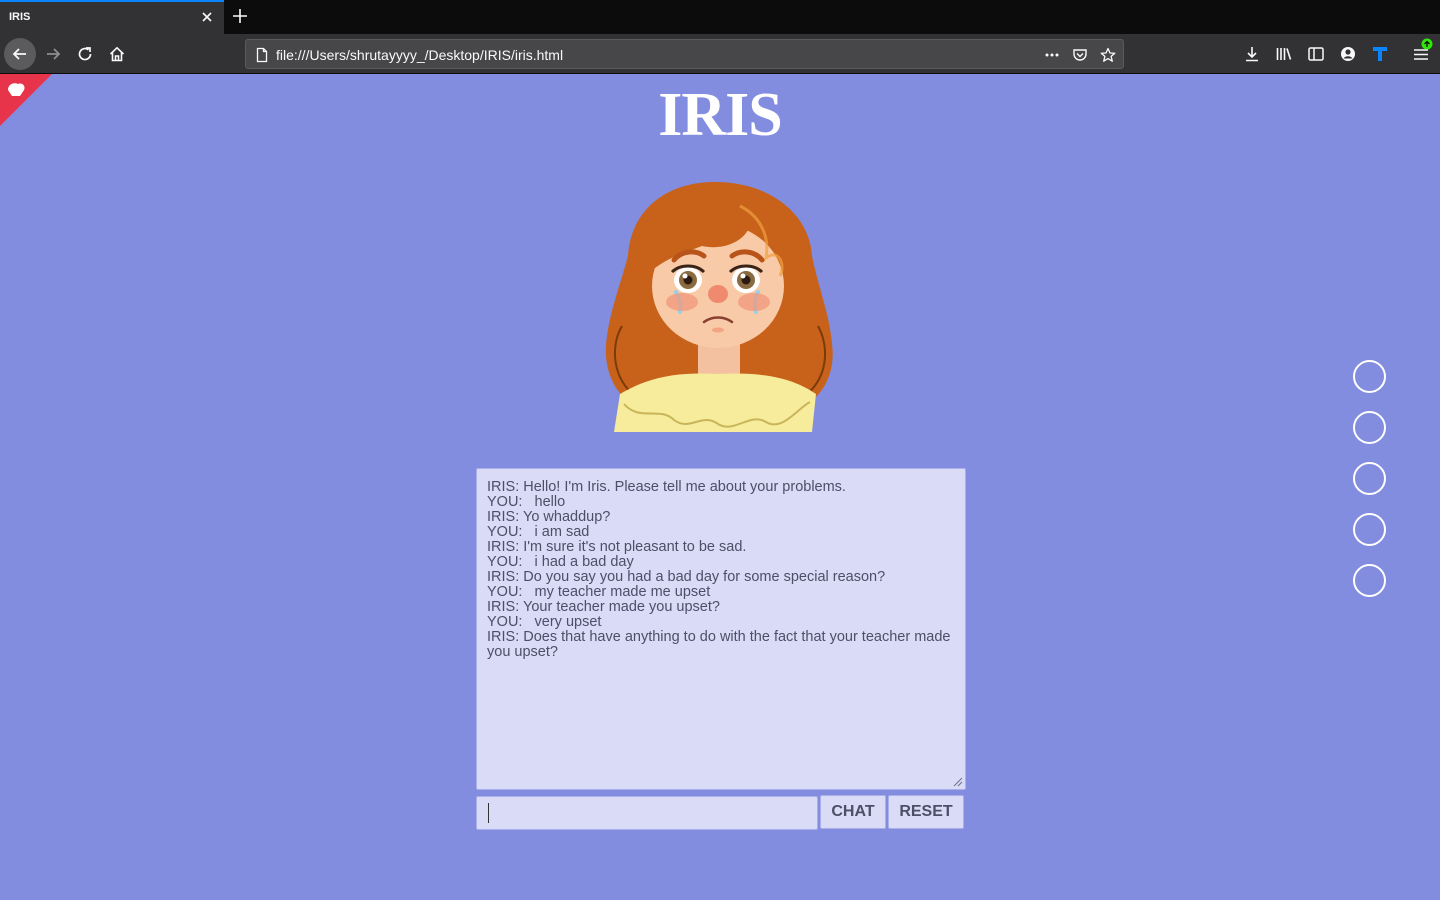  Describe the element at coordinates (560, 562) in the screenshot. I see `chat-message: YOU: i had a bad day` at that location.